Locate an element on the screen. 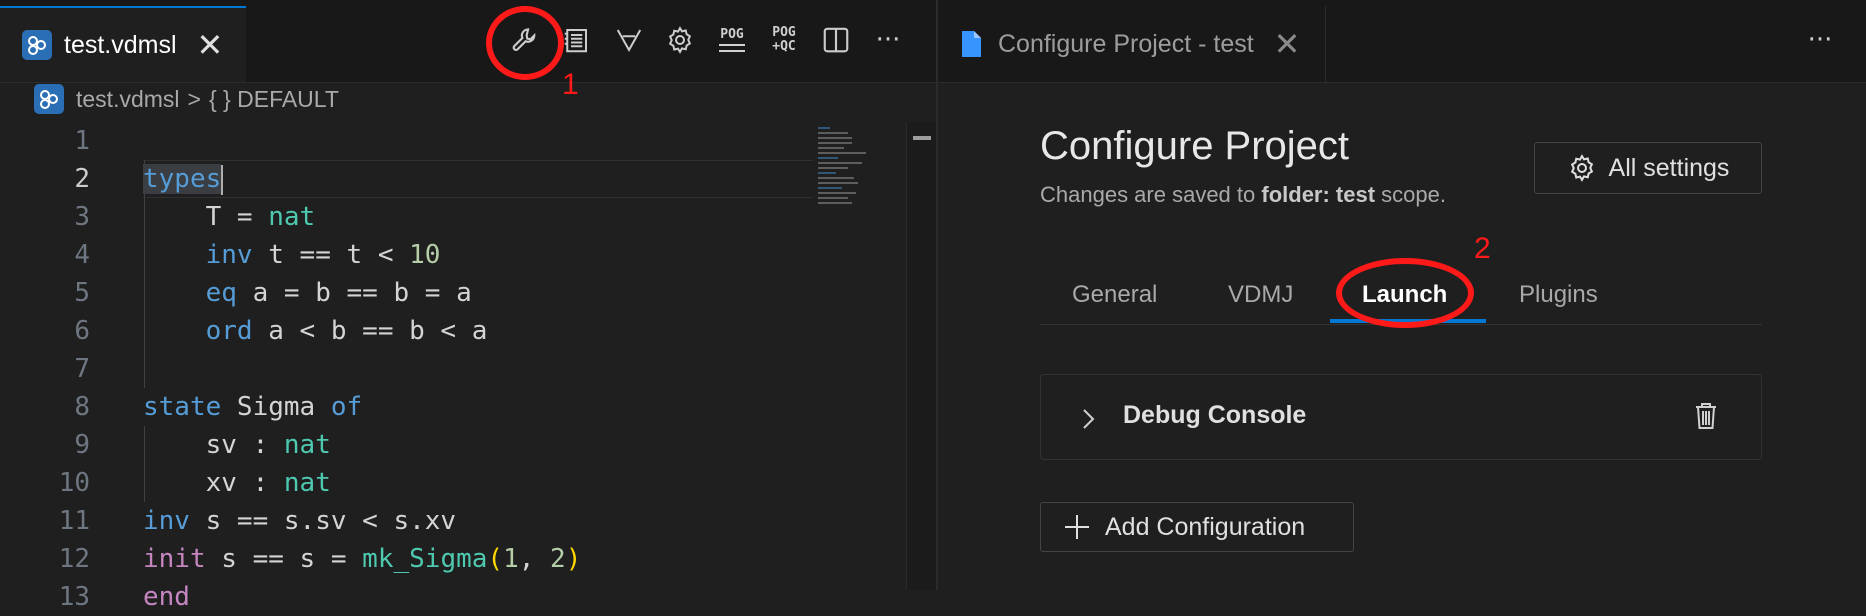 Image resolution: width=1866 pixels, height=616 pixels. add-configuration-button: Add Configuration is located at coordinates (1197, 527).